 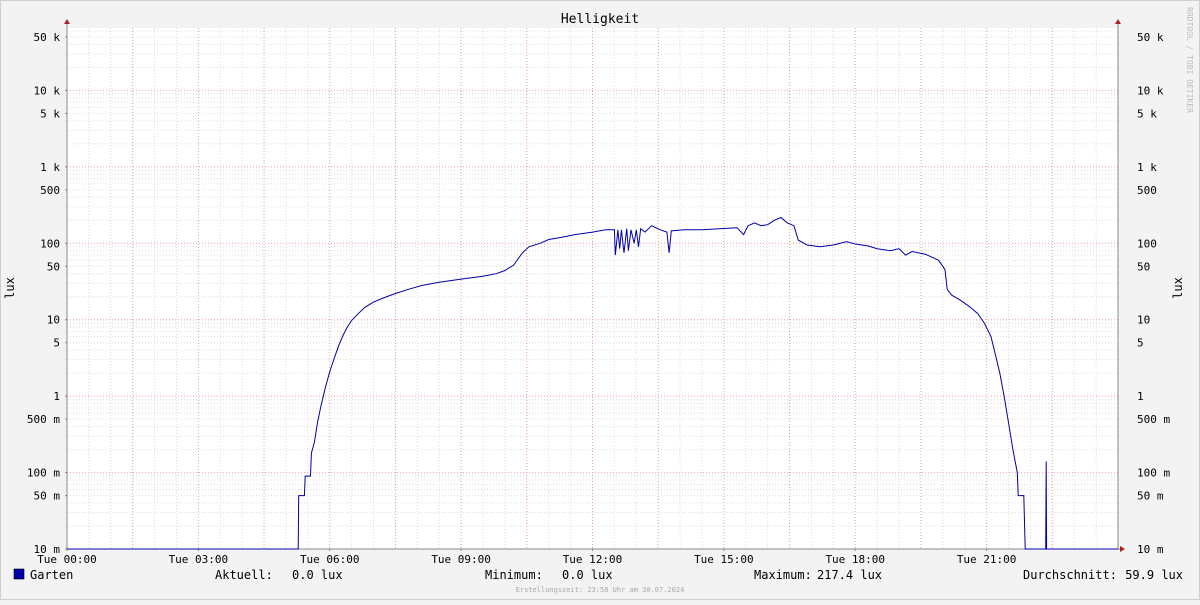 I want to click on y-tick-label-right: 5, so click(x=1140, y=343).